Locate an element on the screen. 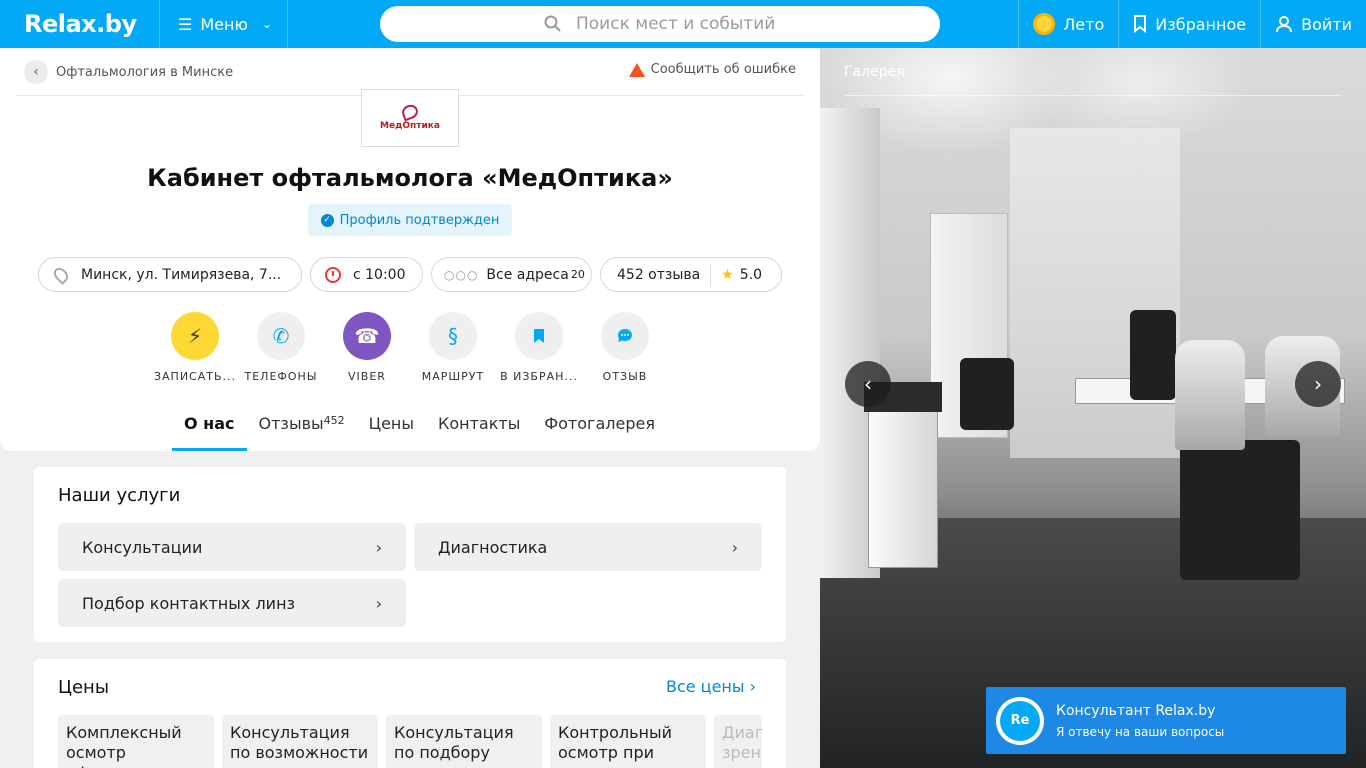  company-logo: МедОптика is located at coordinates (410, 118).